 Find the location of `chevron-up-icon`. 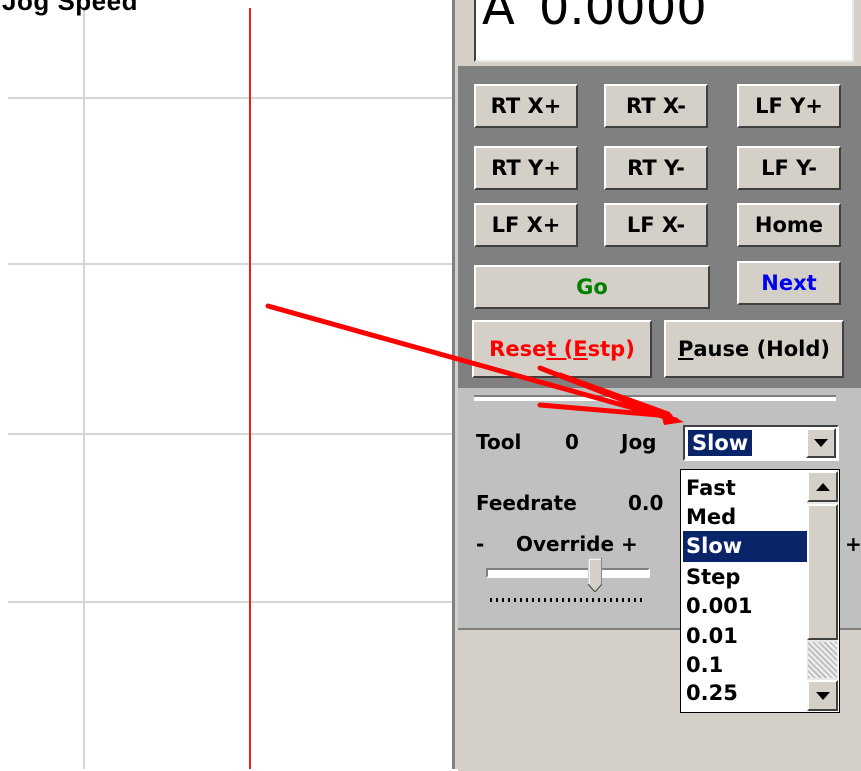

chevron-up-icon is located at coordinates (822, 486).